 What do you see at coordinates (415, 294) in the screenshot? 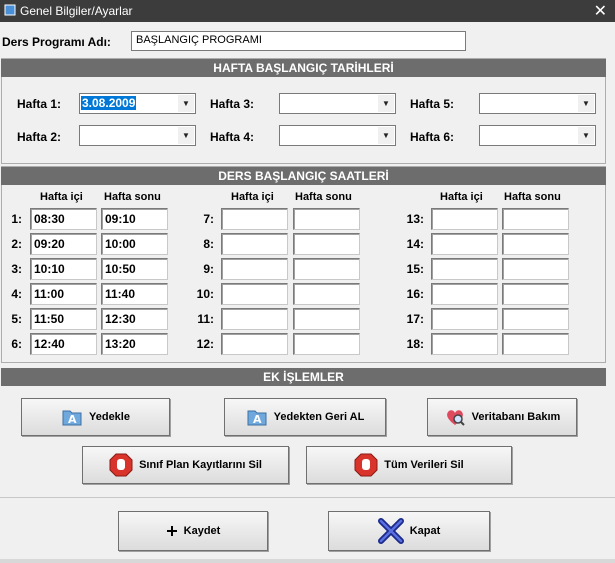
I see `lesson-16-label: 16:` at bounding box center [415, 294].